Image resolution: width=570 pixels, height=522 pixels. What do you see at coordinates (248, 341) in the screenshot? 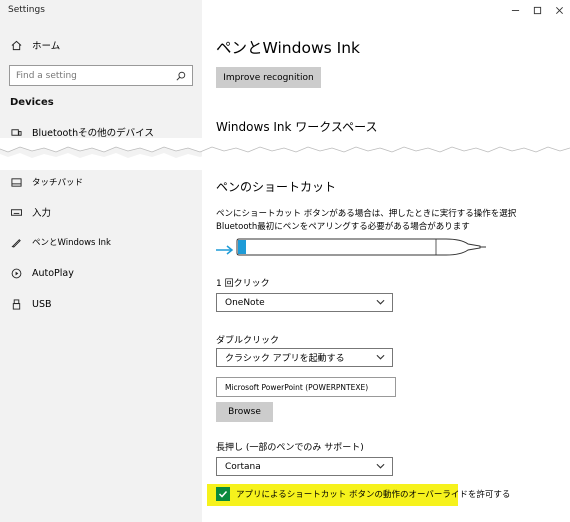
I see `double-click-label: ダブルクリック` at bounding box center [248, 341].